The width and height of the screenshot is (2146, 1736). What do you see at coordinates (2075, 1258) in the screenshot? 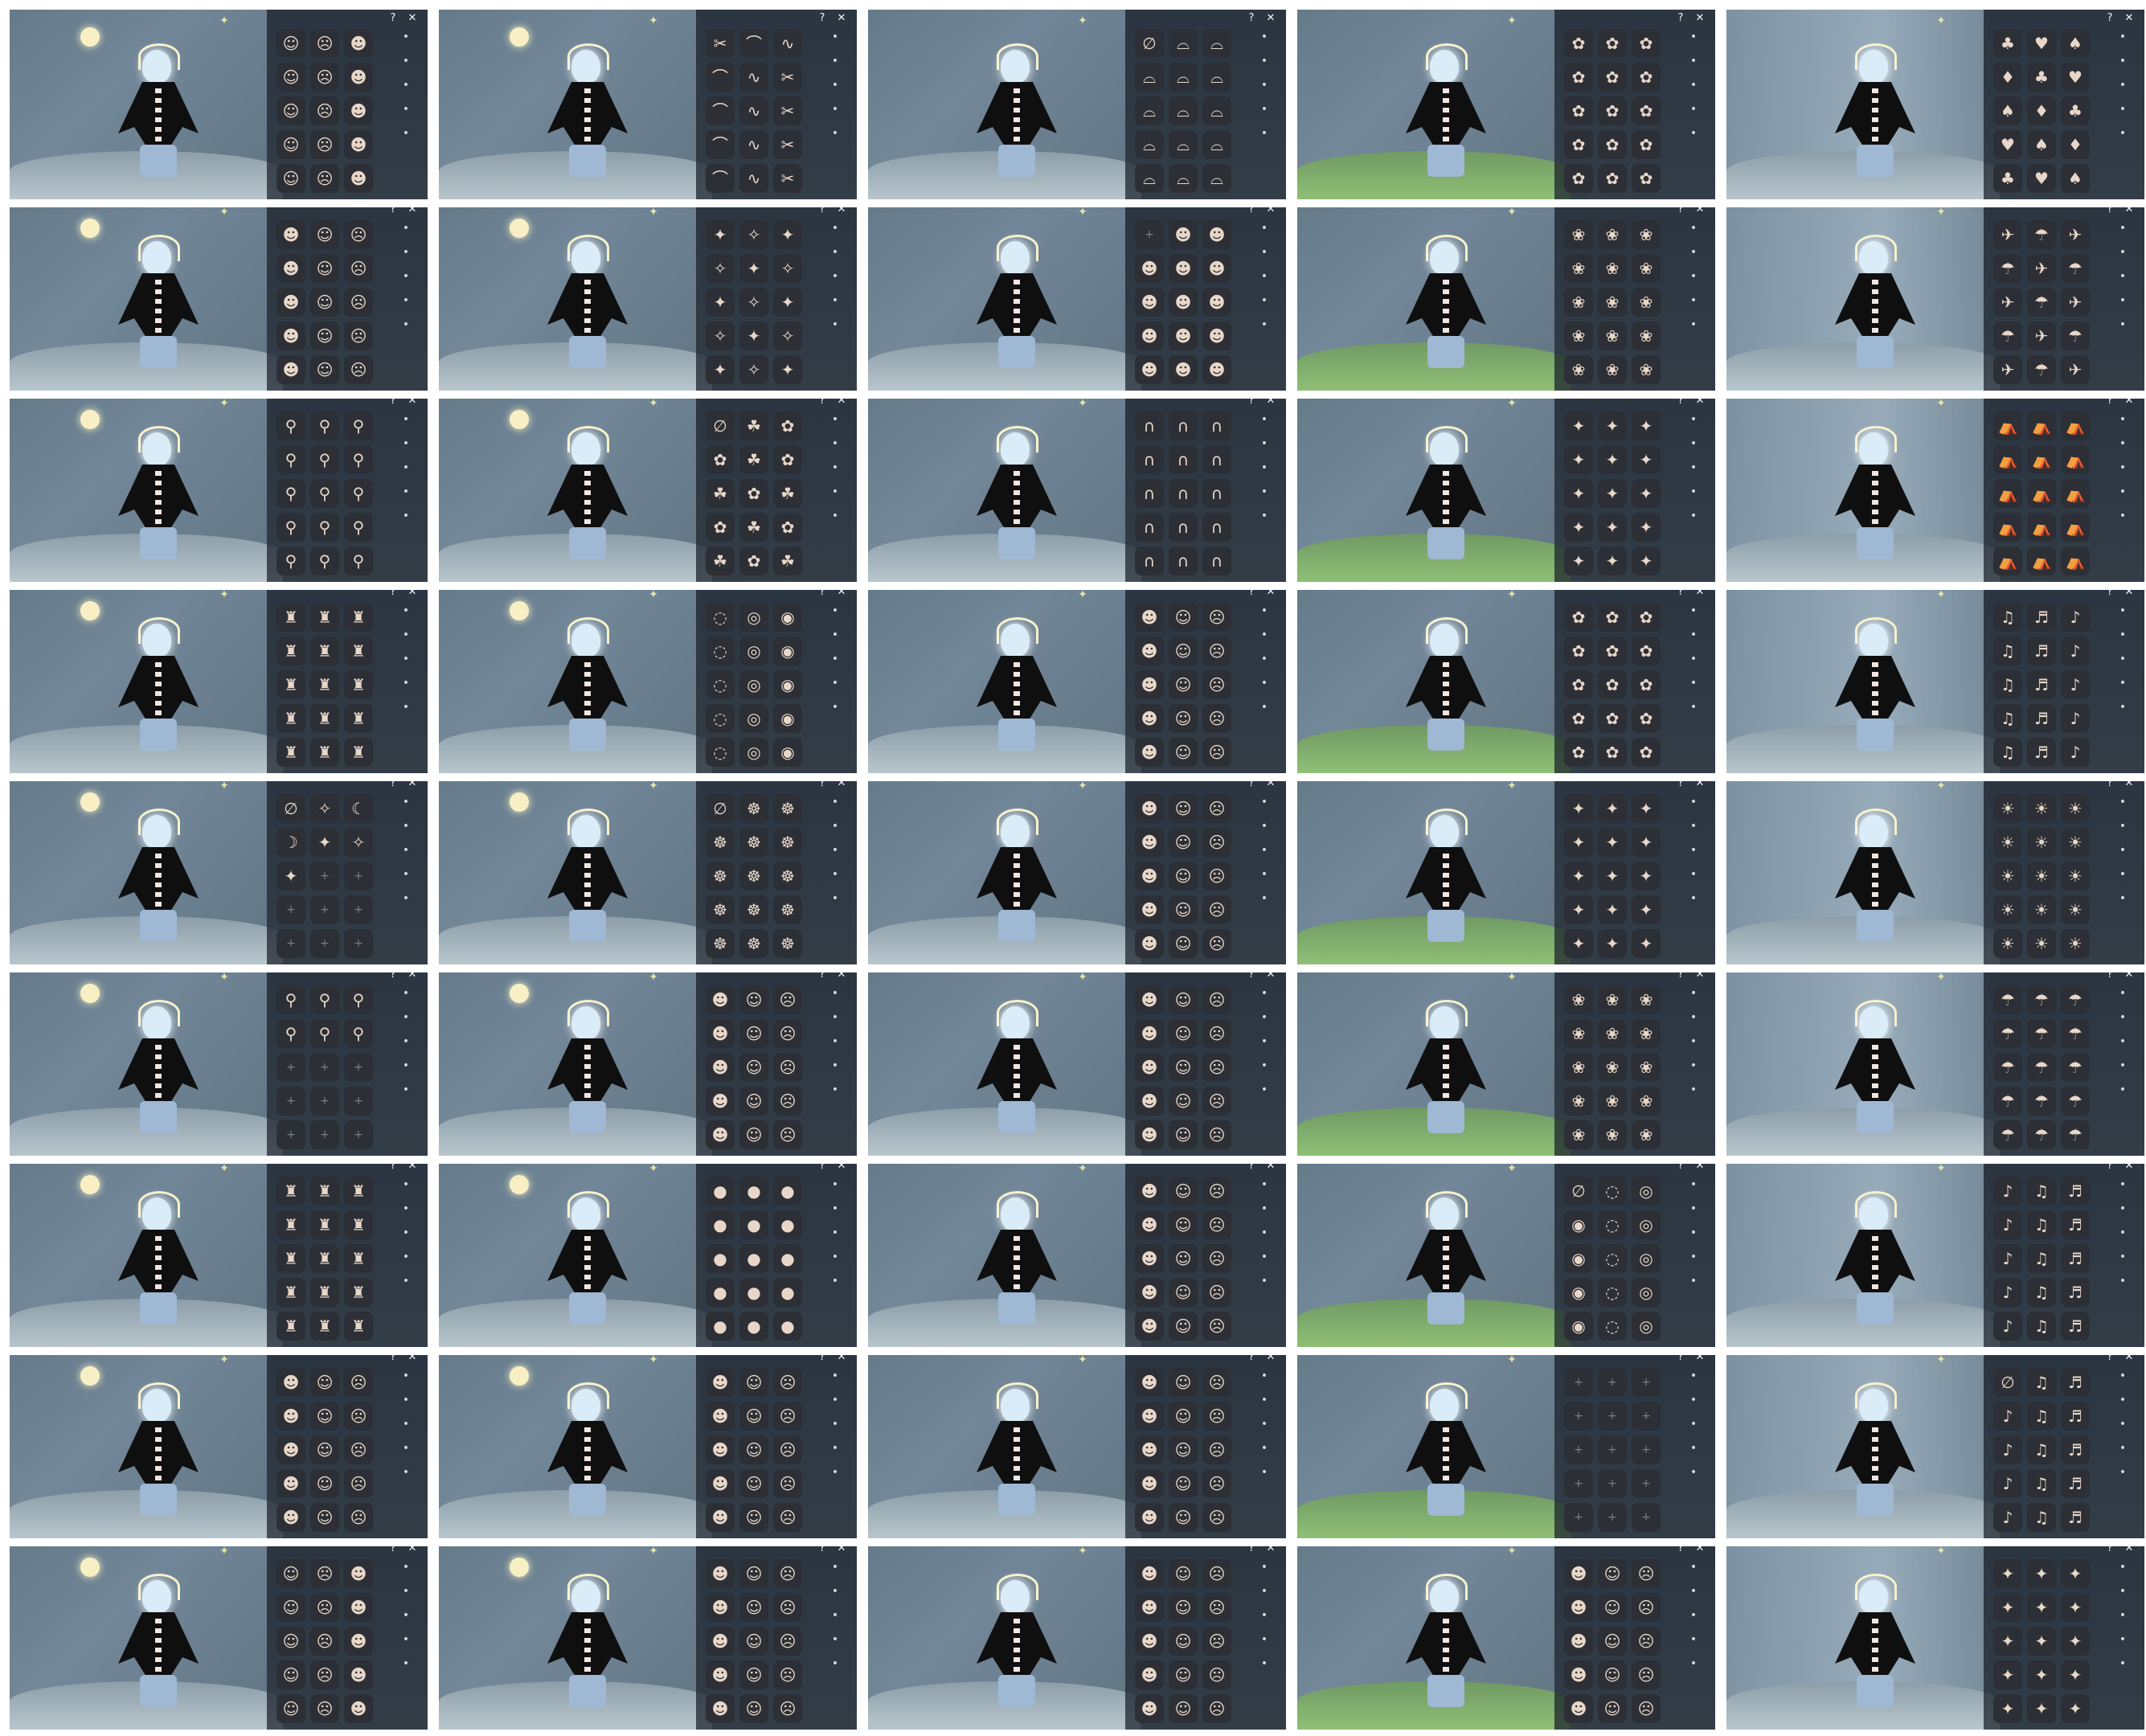
I see `cosmetic-slot: ♬` at bounding box center [2075, 1258].